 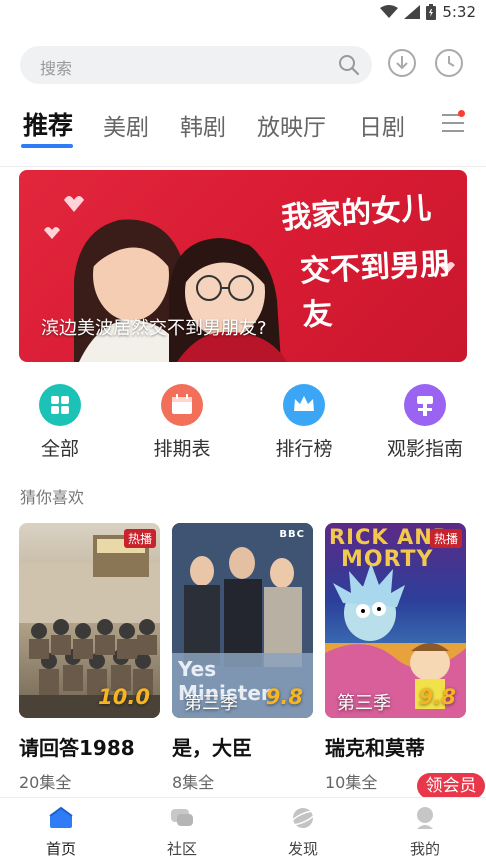 I want to click on clock: 5:32, so click(x=459, y=12).